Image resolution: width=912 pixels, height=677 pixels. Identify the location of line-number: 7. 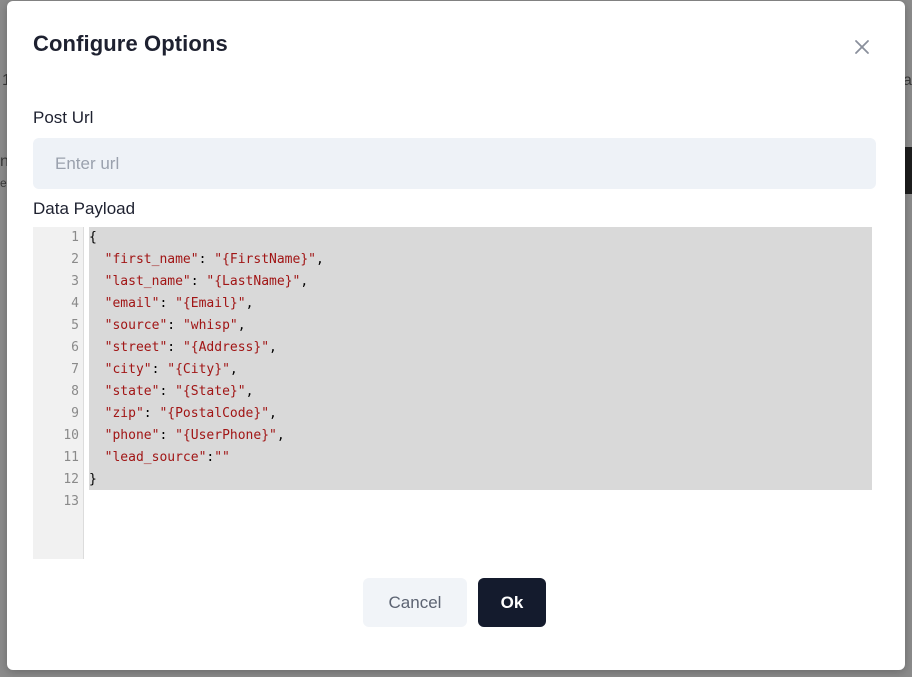
(75, 369).